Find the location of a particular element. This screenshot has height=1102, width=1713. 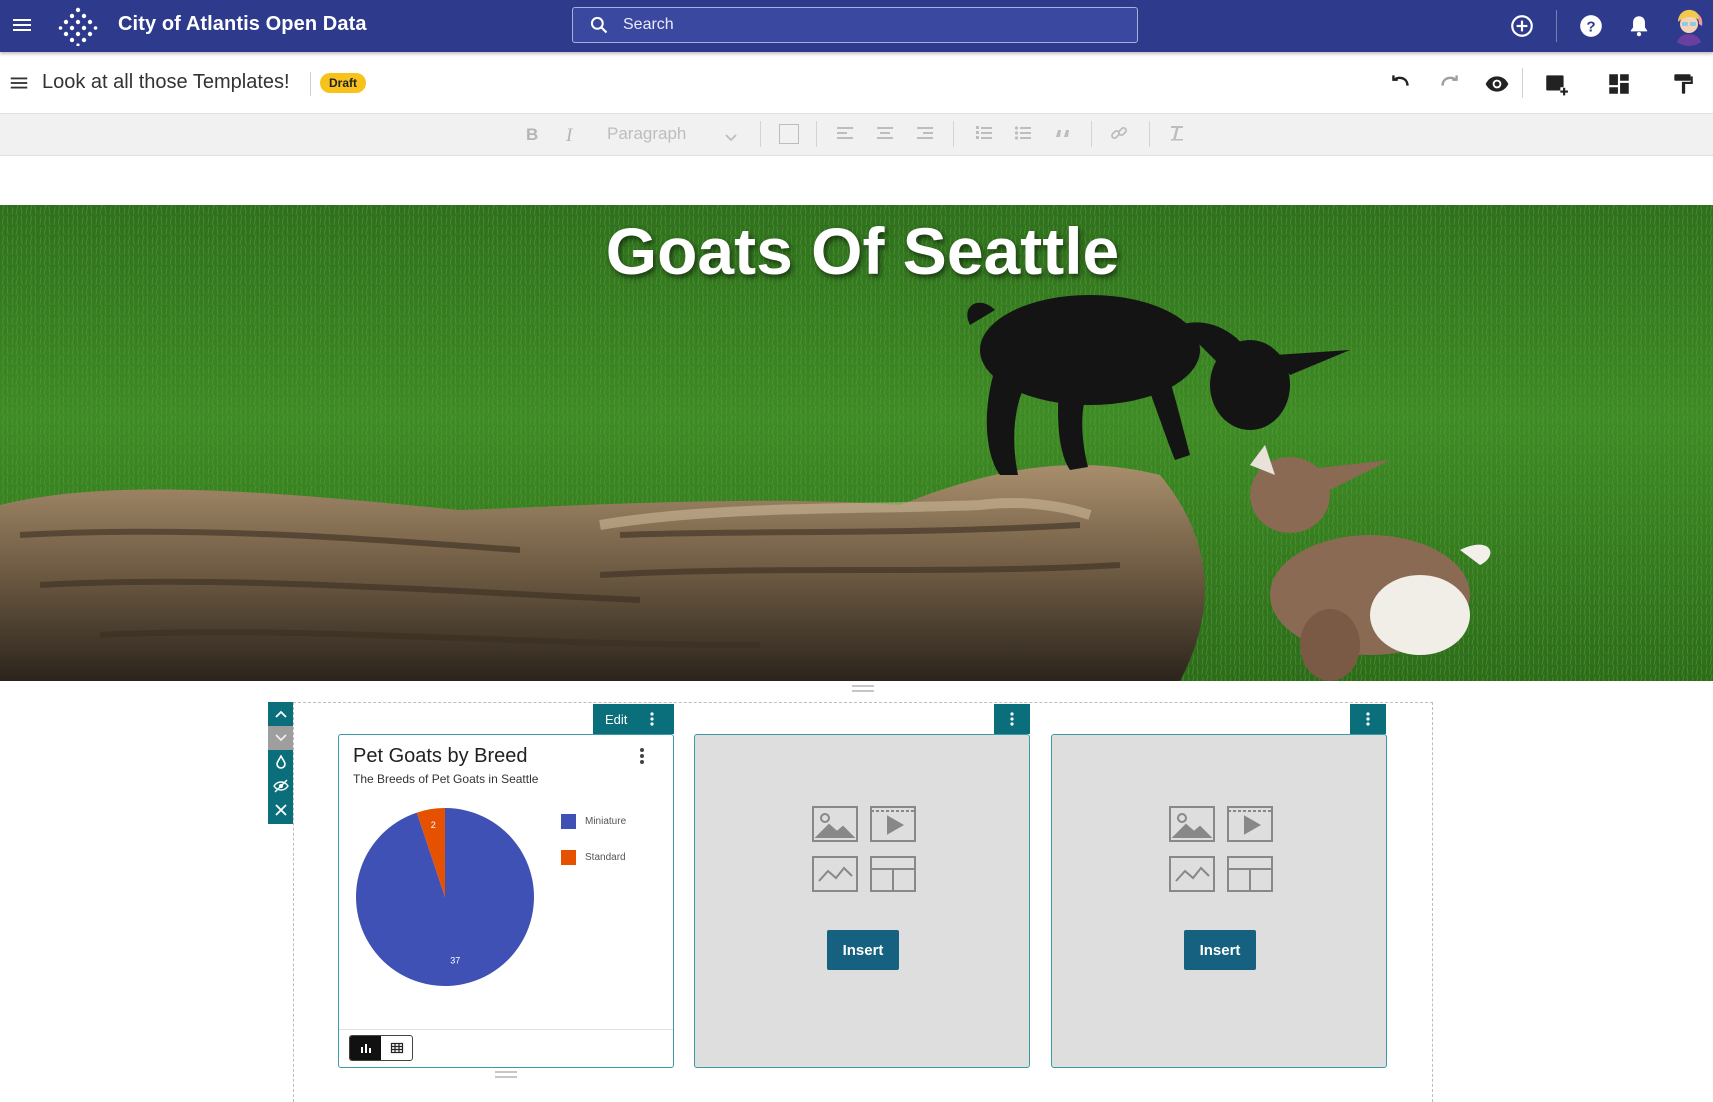

italic-button: I is located at coordinates (569, 136).